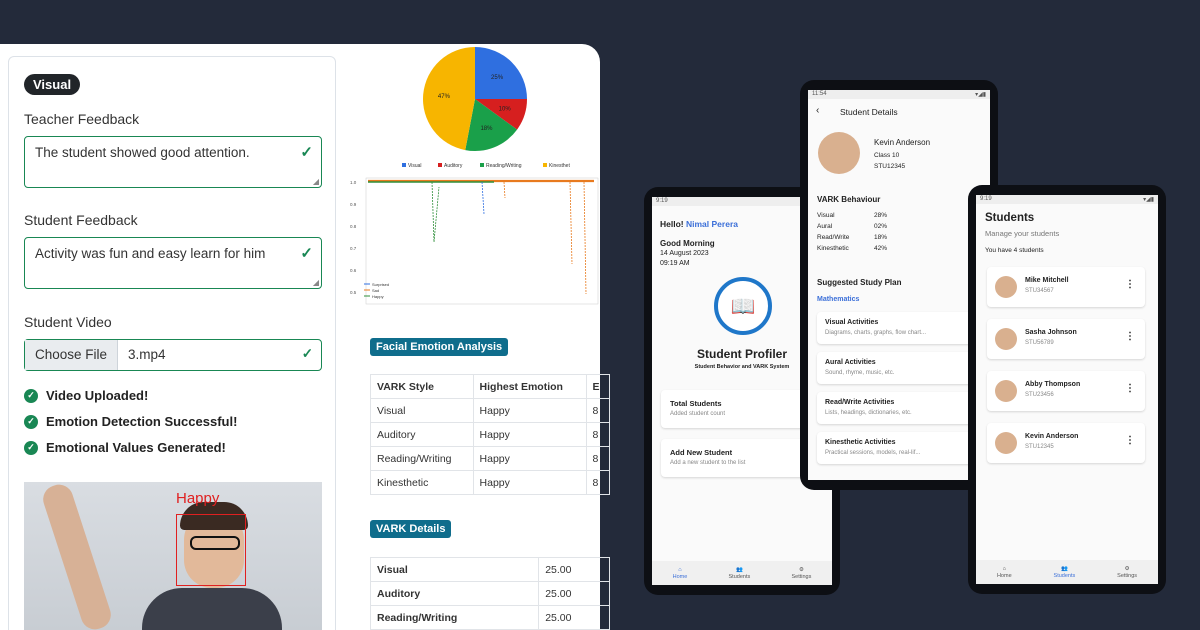 Image resolution: width=1200 pixels, height=630 pixels. What do you see at coordinates (353, 248) in the screenshot?
I see `y-tick-label: 0.7` at bounding box center [353, 248].